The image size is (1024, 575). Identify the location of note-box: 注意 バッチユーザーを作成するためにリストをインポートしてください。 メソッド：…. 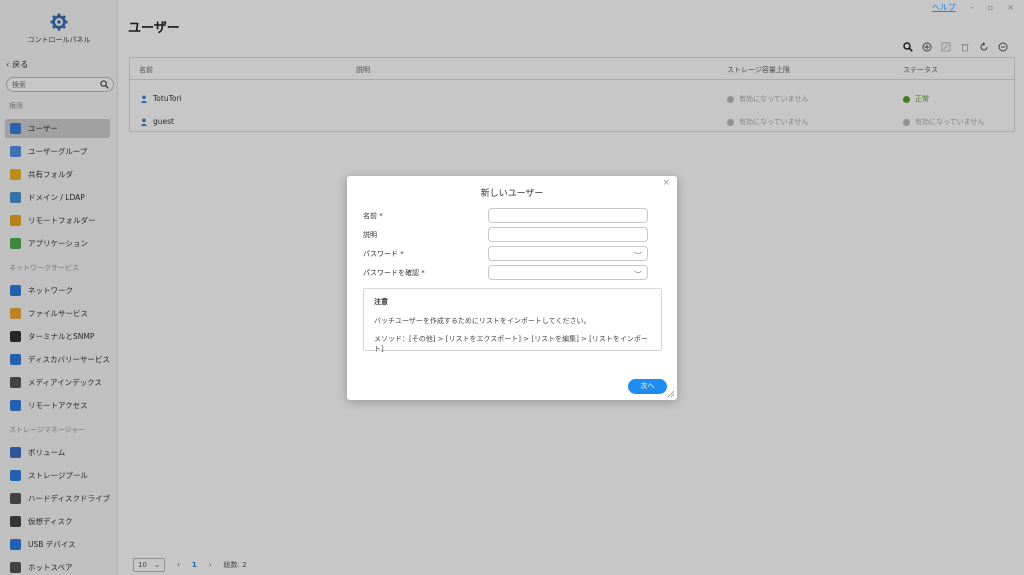
(512, 320).